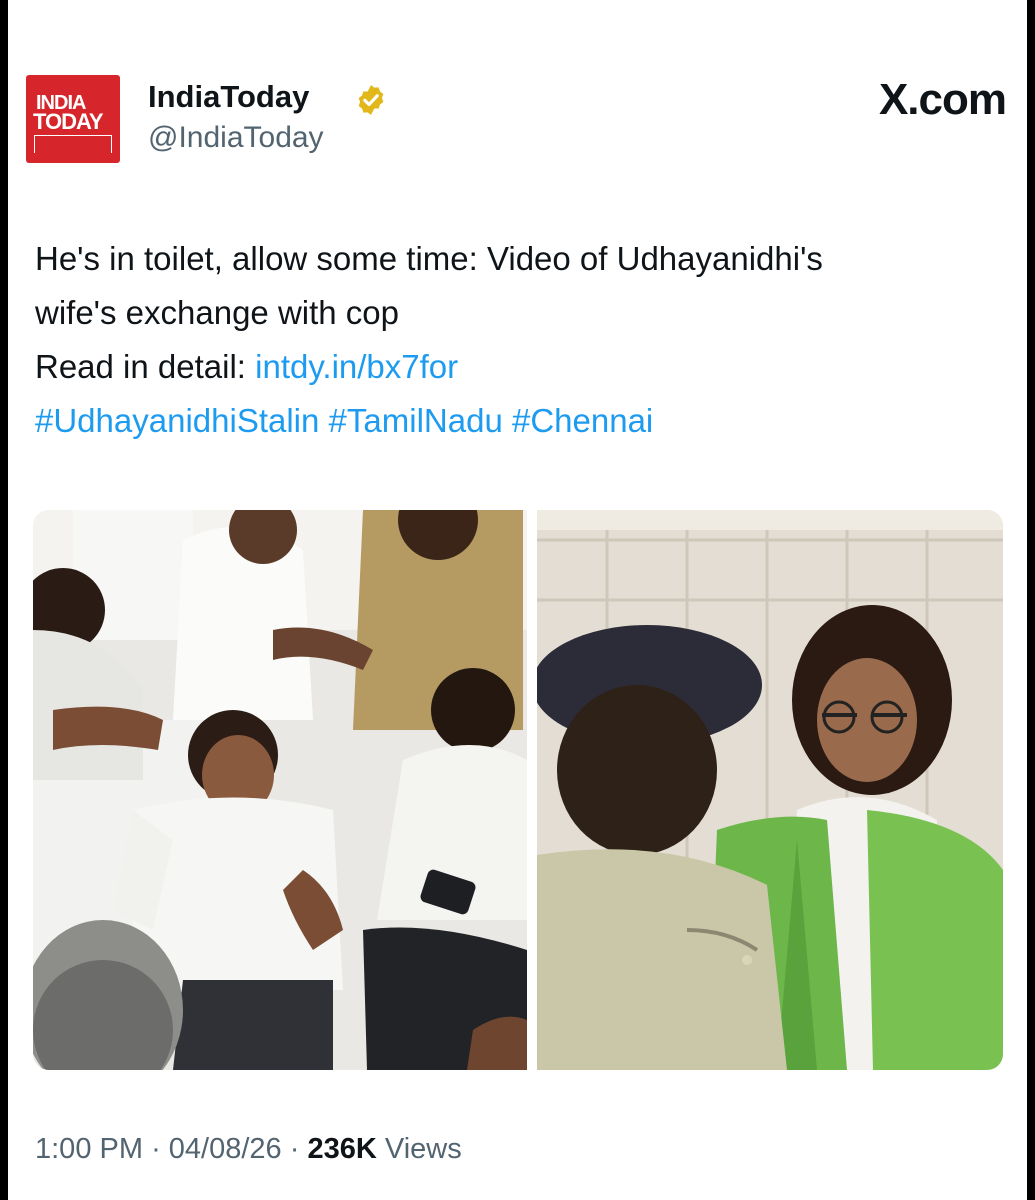 Image resolution: width=1035 pixels, height=1200 pixels. What do you see at coordinates (34, 144) in the screenshot?
I see `logo-tick-left` at bounding box center [34, 144].